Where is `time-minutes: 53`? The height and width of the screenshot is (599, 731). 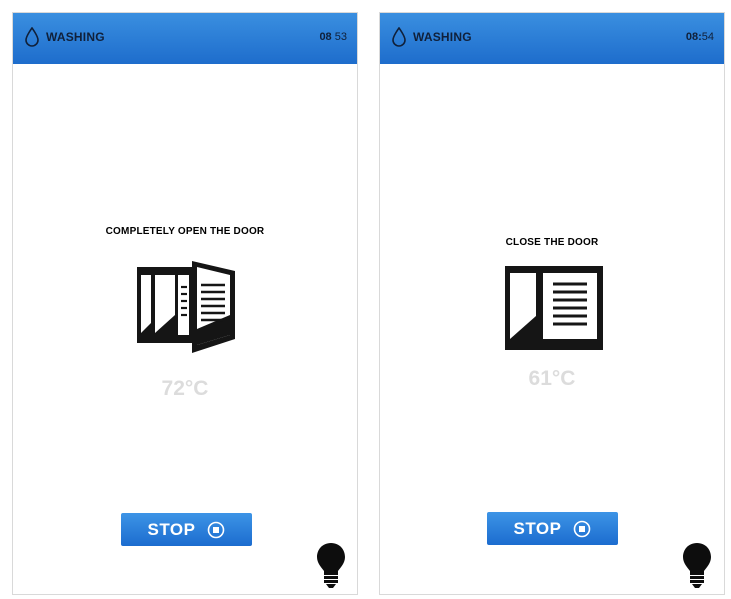
time-minutes: 53 is located at coordinates (340, 37).